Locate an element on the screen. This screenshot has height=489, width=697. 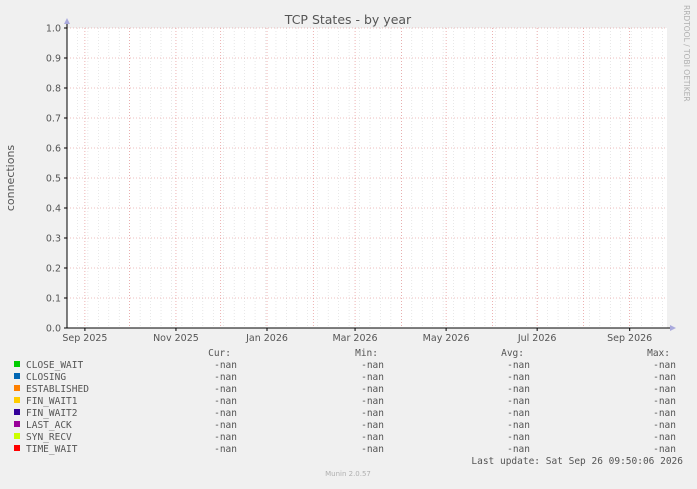
y-tick-label: 0.9 is located at coordinates (53, 59).